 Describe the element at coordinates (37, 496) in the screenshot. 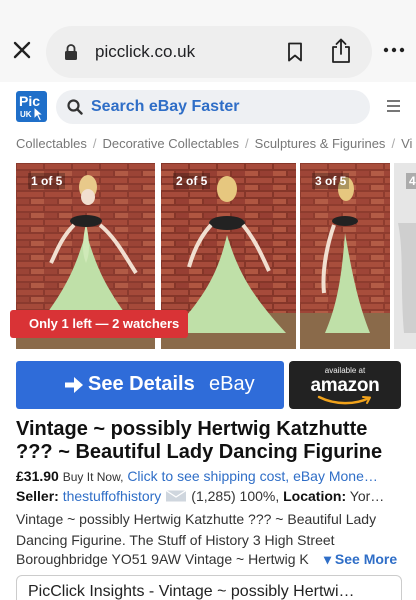

I see `seller-label: Seller:` at that location.